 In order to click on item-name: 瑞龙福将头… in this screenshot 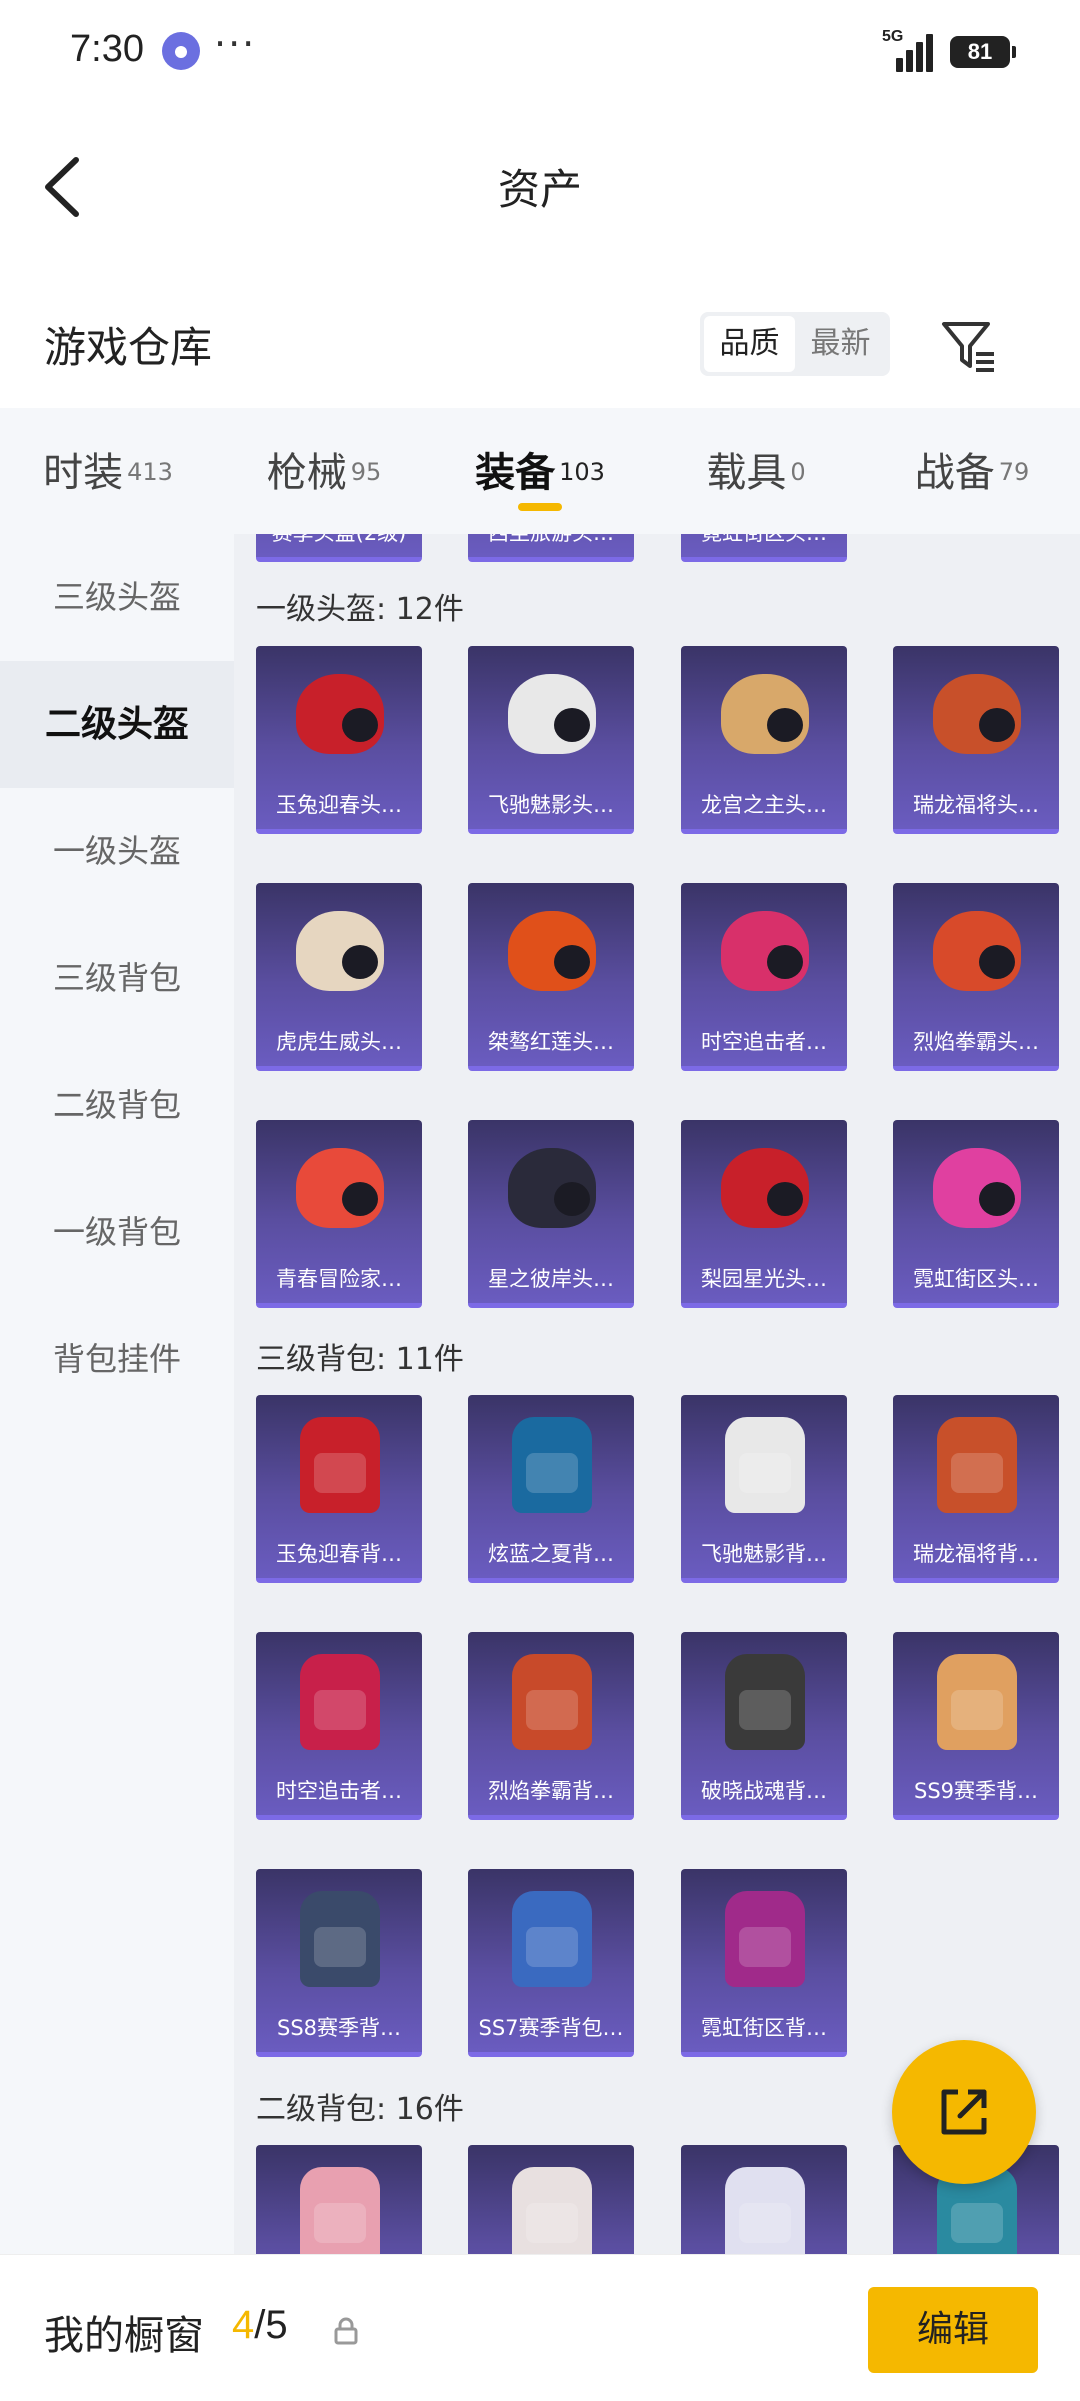, I will do `click(976, 805)`.